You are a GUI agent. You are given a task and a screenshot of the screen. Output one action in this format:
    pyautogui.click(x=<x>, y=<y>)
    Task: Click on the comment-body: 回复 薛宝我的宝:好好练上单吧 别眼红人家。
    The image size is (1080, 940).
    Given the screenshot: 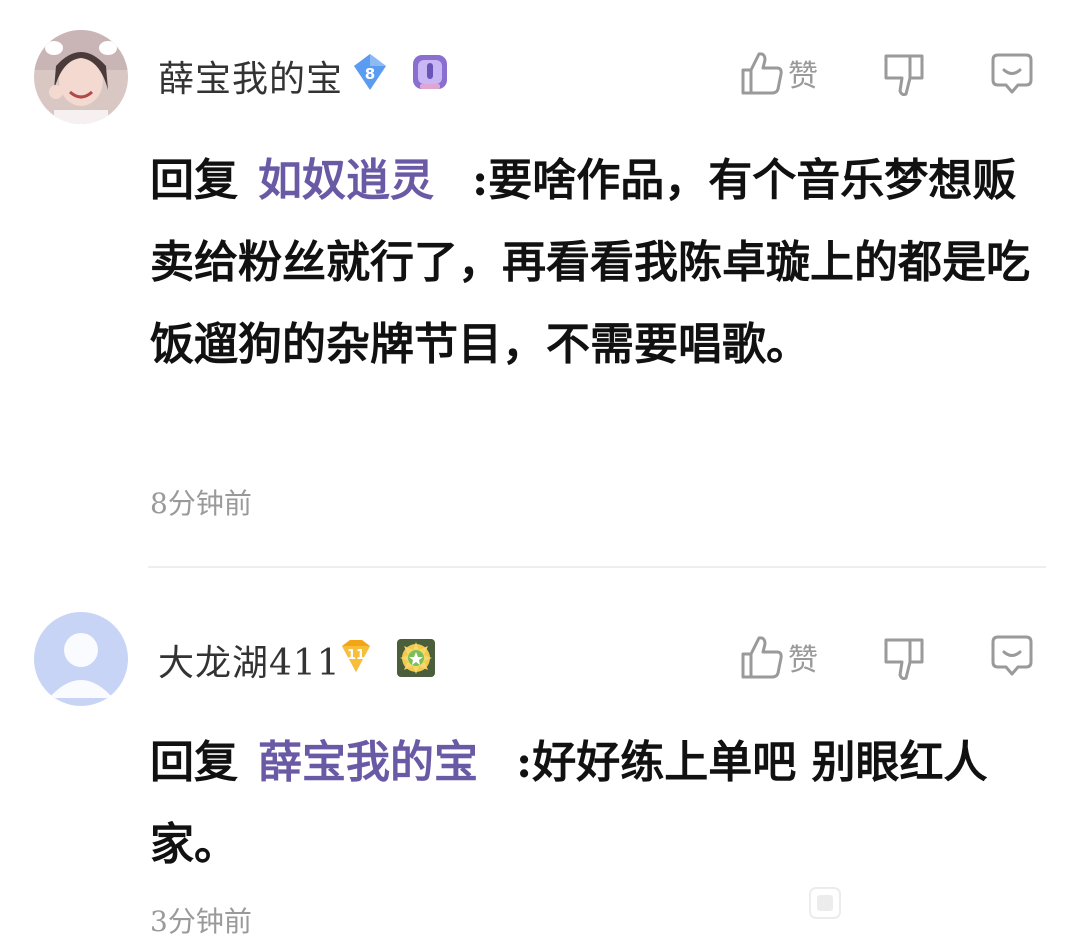 What is the action you would take?
    pyautogui.click(x=597, y=804)
    